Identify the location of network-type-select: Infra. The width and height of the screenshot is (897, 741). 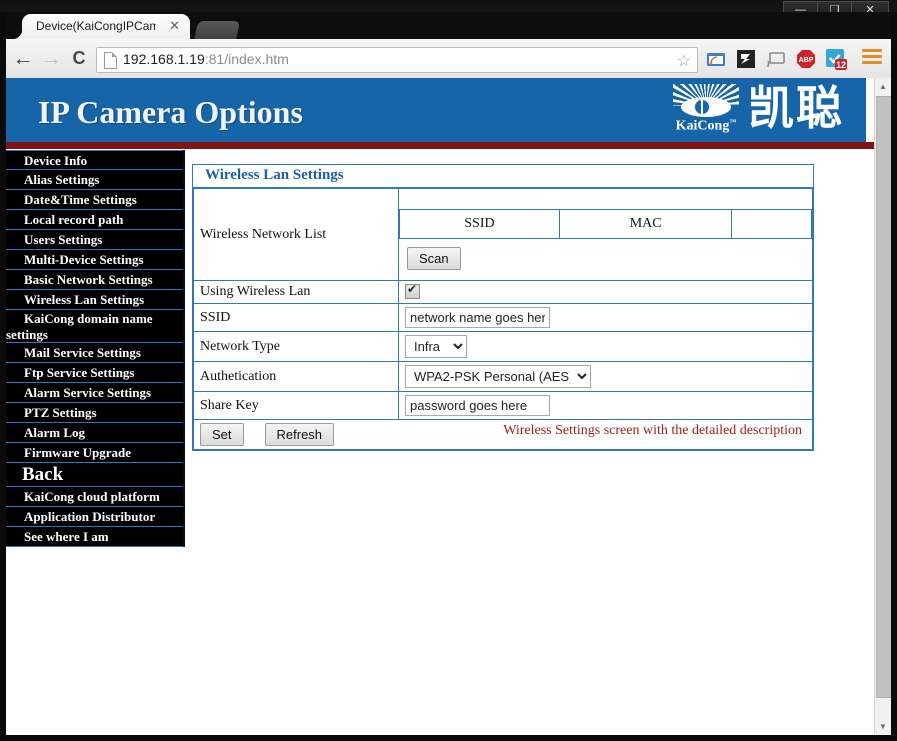
(436, 346).